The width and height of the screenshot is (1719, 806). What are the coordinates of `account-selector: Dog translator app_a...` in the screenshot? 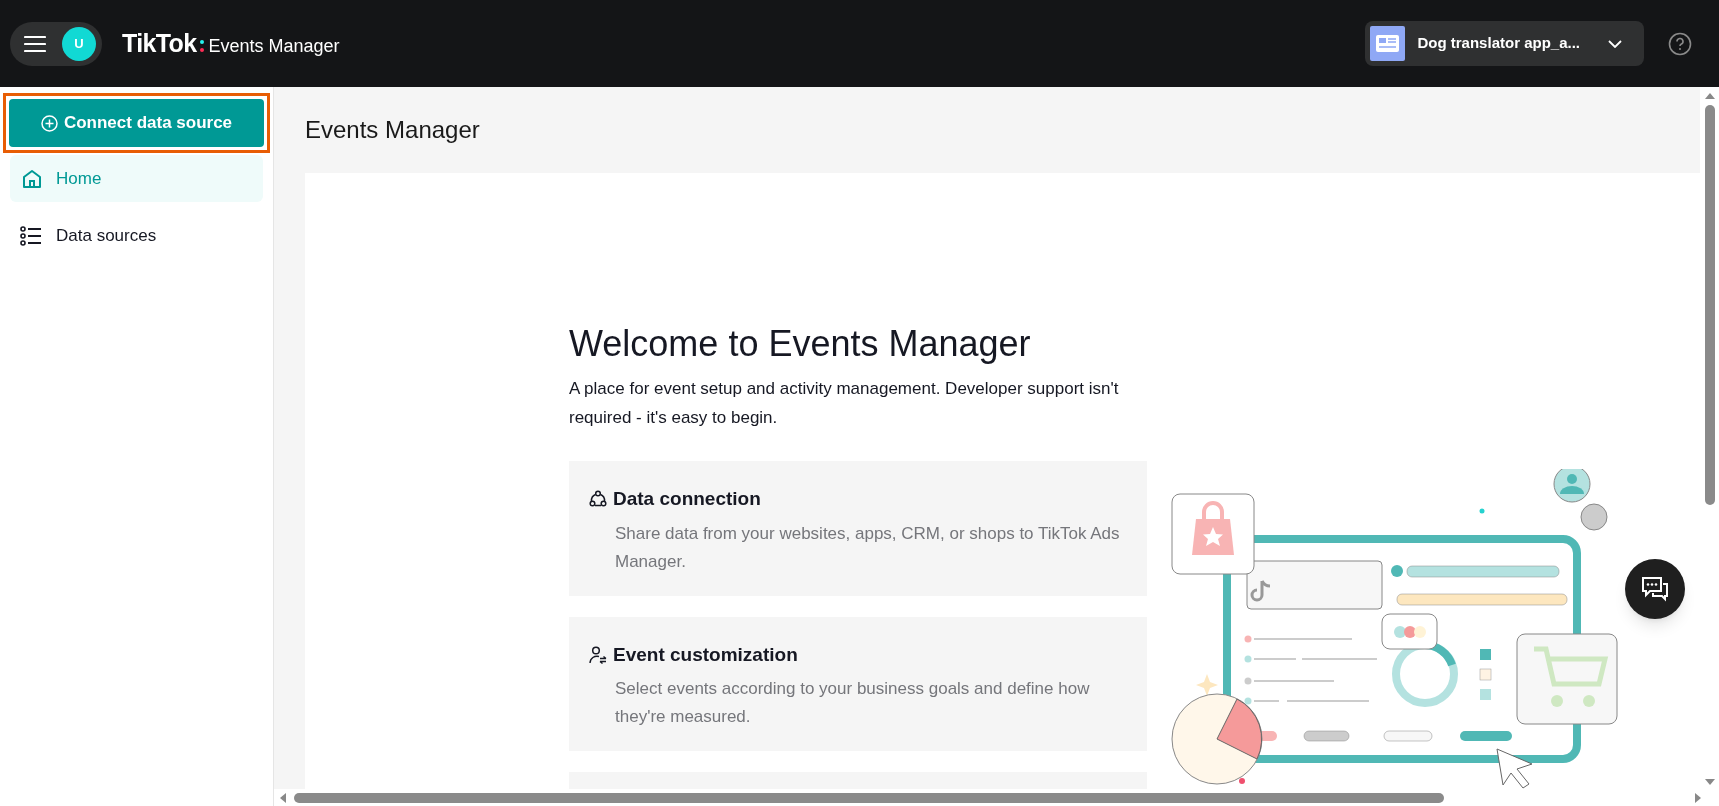 It's located at (1504, 43).